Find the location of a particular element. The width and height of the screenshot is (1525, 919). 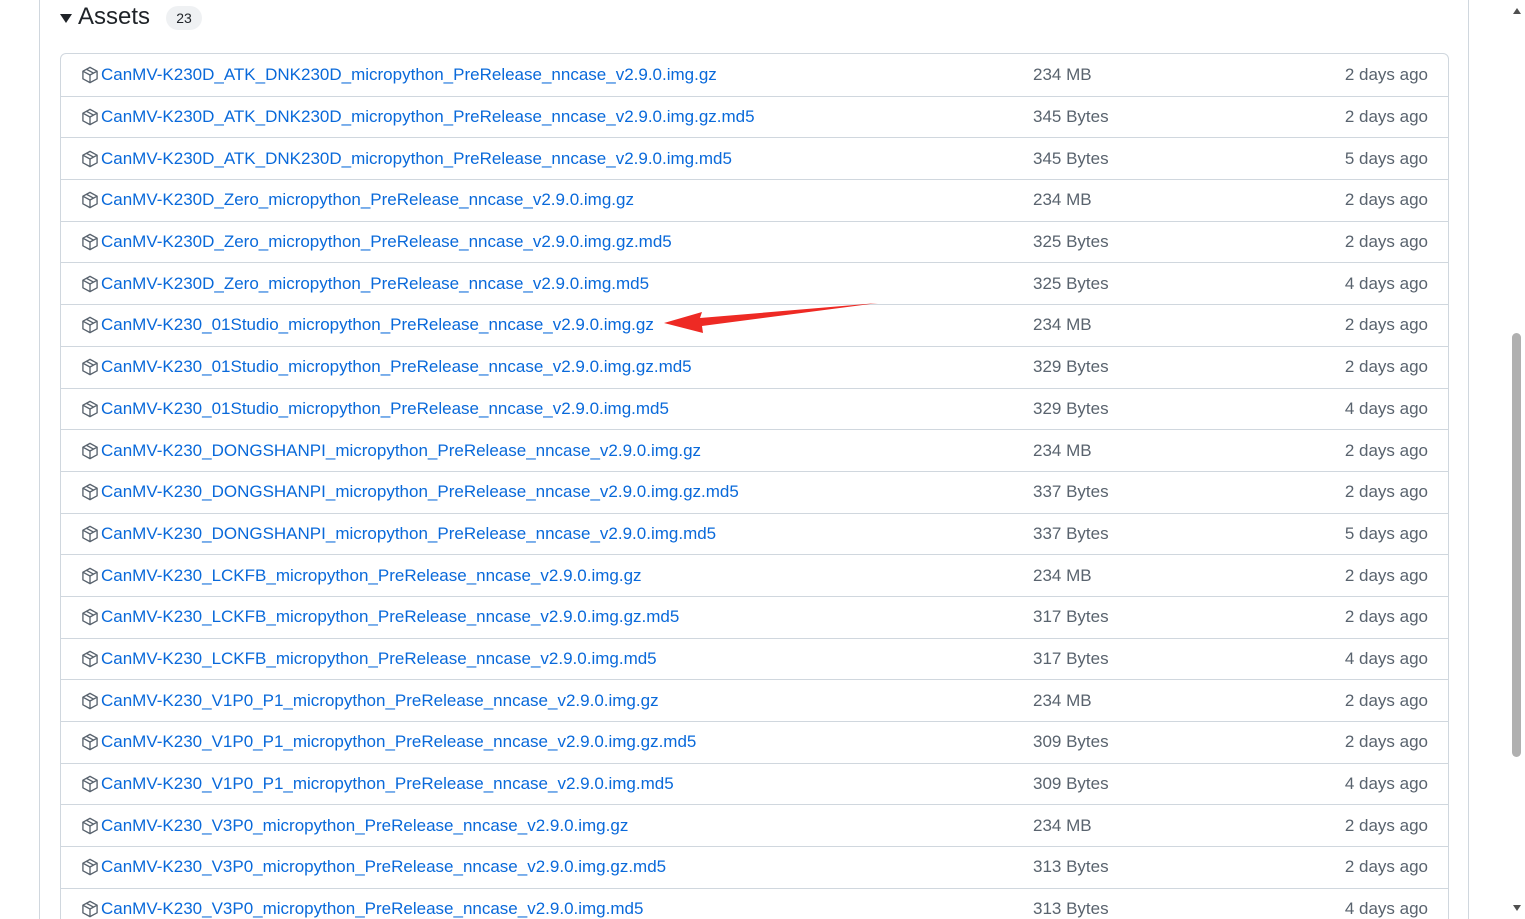

scrollbar-thumb is located at coordinates (1516, 545).